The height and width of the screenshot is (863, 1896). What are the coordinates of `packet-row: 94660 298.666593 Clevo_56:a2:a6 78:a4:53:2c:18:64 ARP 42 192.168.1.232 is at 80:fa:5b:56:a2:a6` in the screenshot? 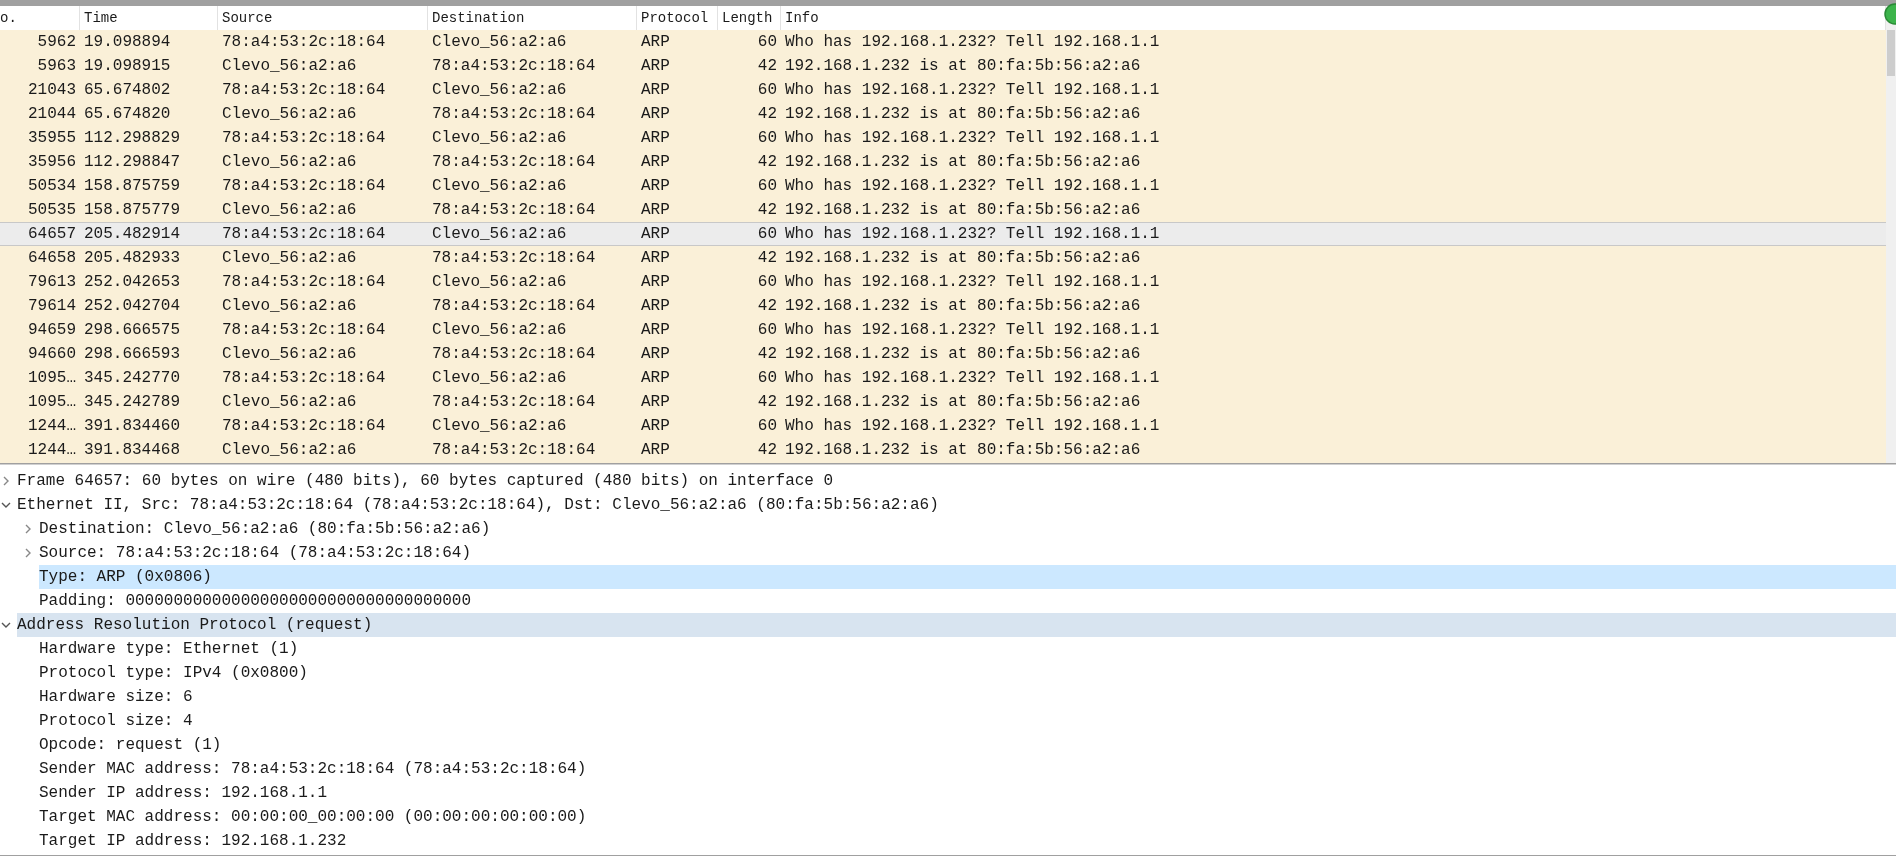 It's located at (943, 354).